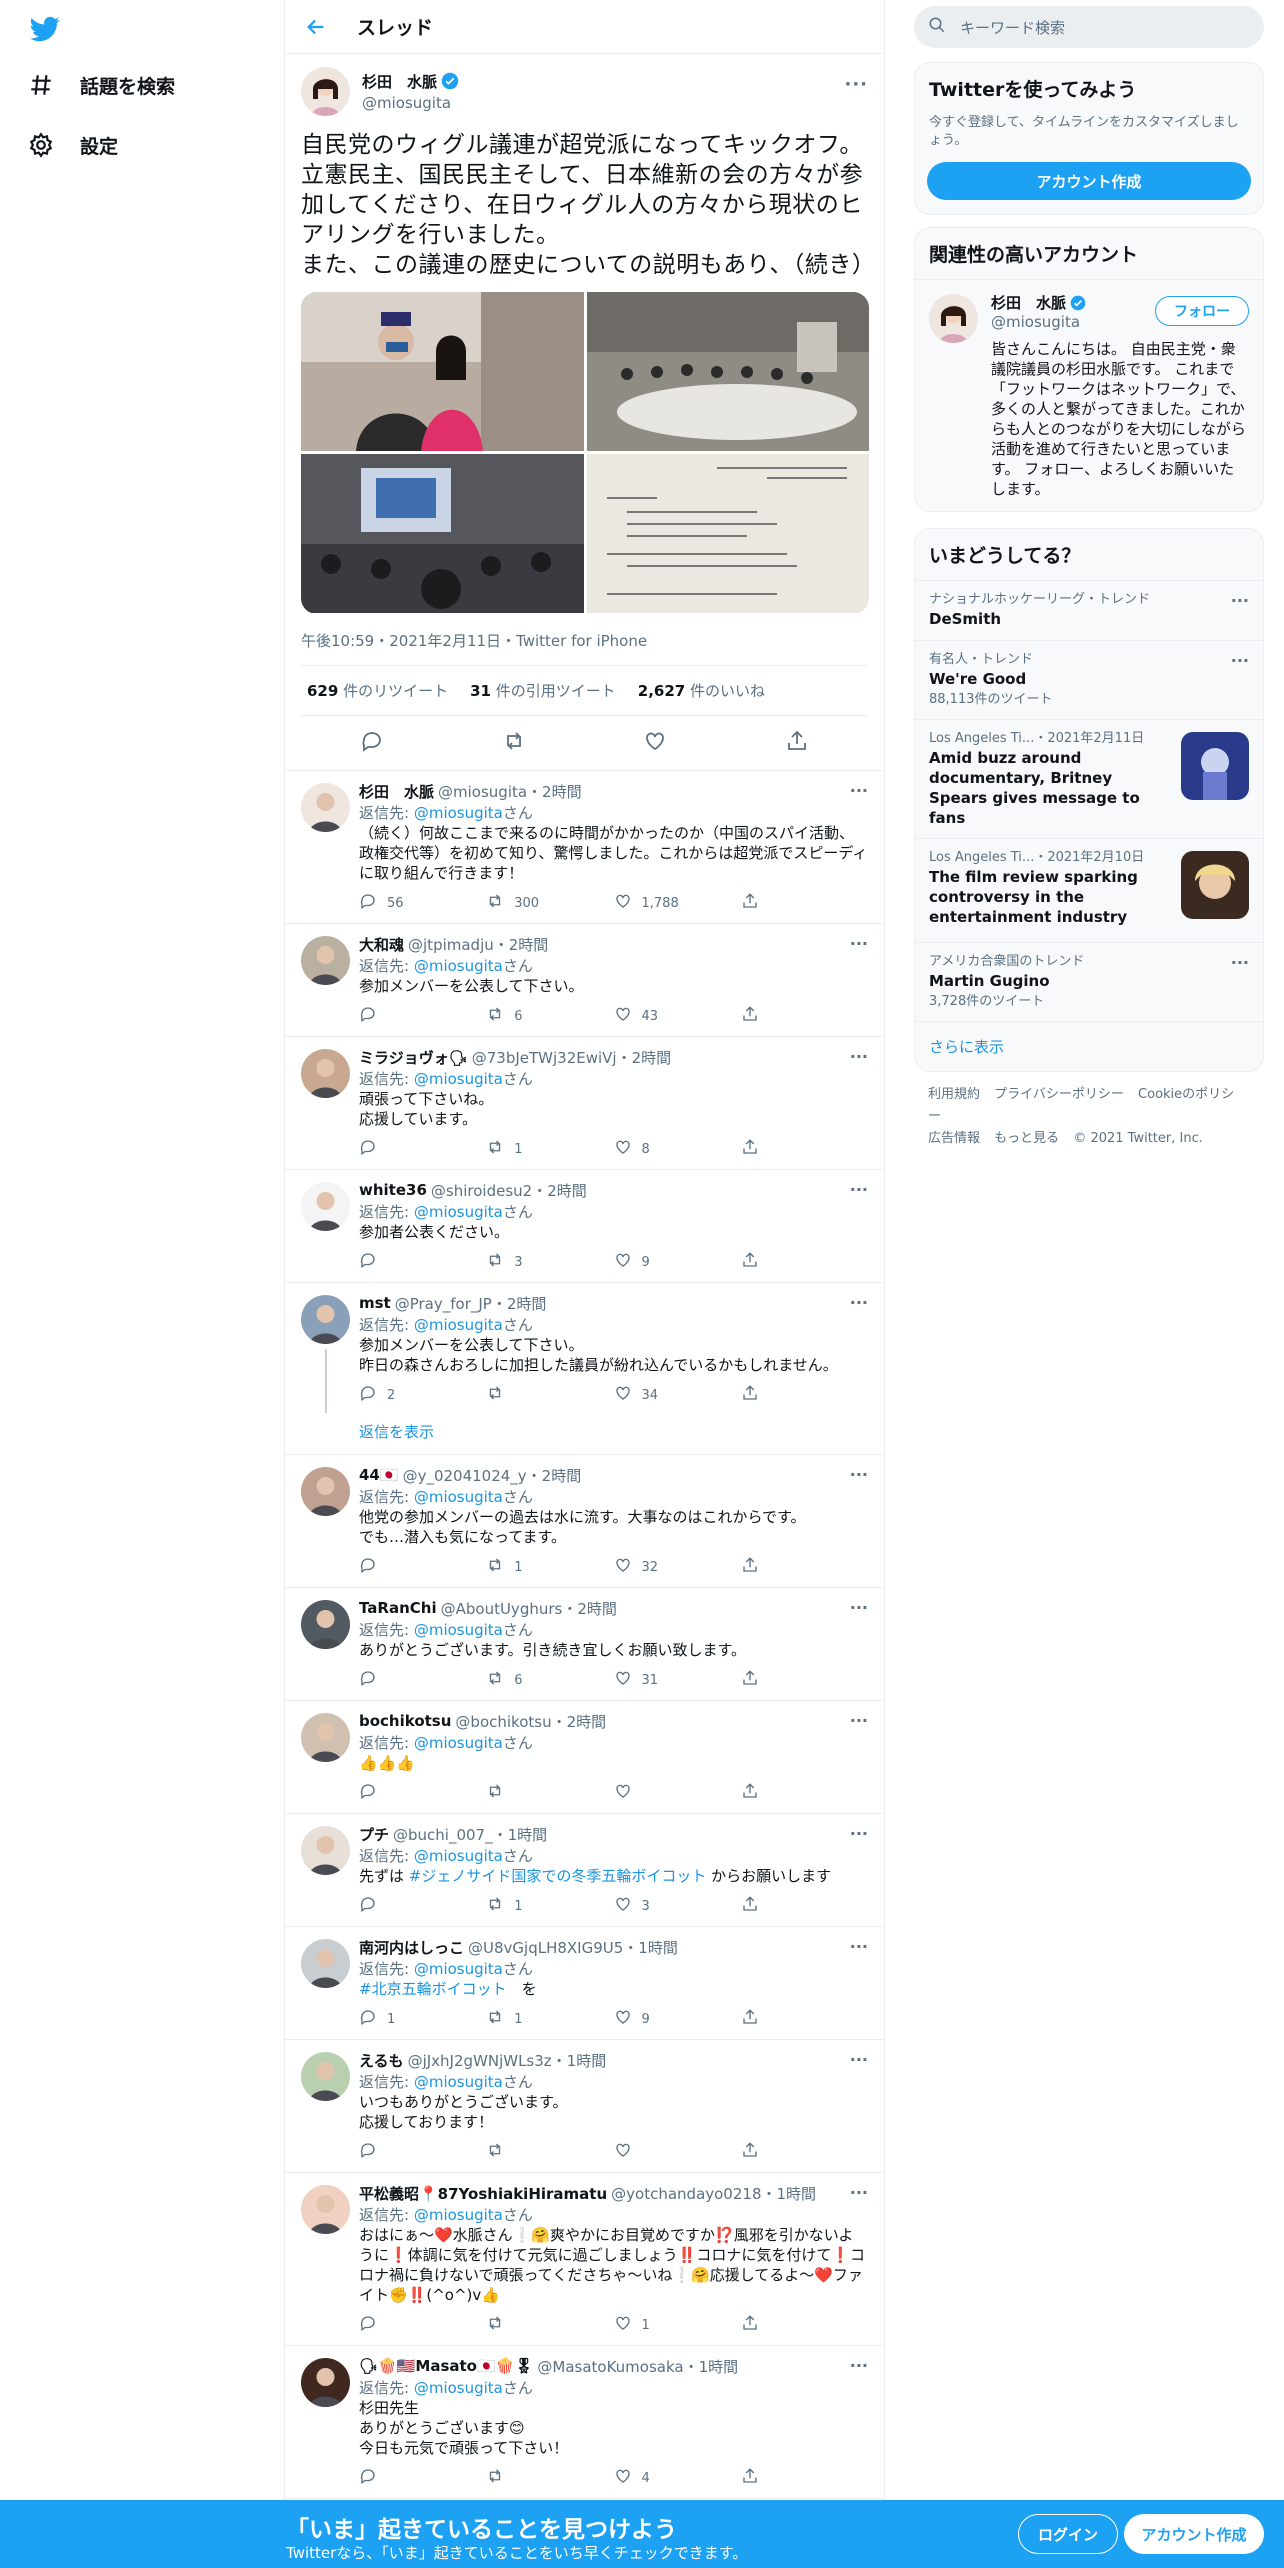 This screenshot has height=2568, width=1284. Describe the element at coordinates (422, 2019) in the screenshot. I see `reply-button: 1` at that location.